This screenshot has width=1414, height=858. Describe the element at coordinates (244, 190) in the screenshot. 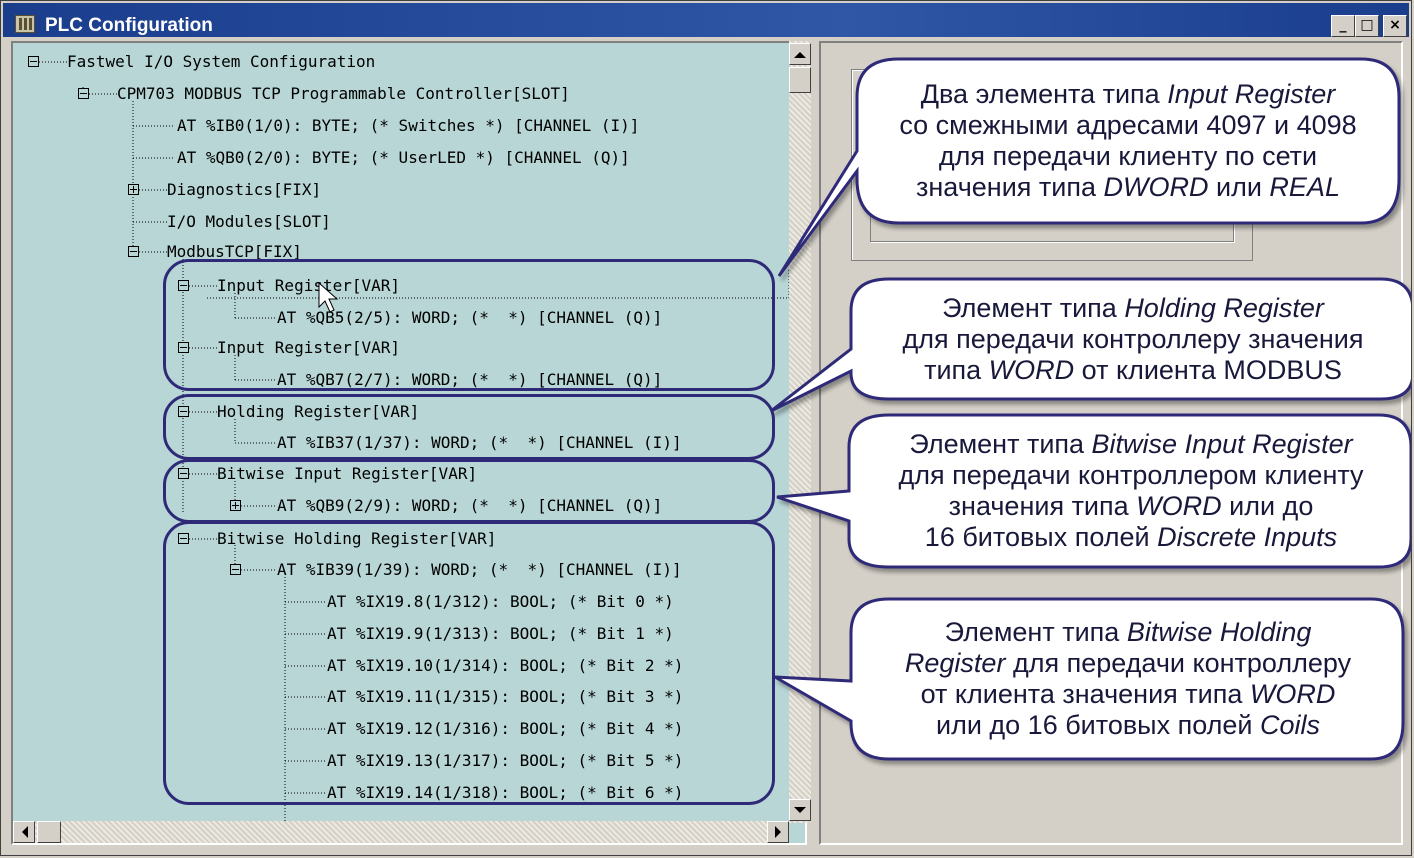

I see `tree-node-diagnostics: Diagnostics[FIX]` at that location.